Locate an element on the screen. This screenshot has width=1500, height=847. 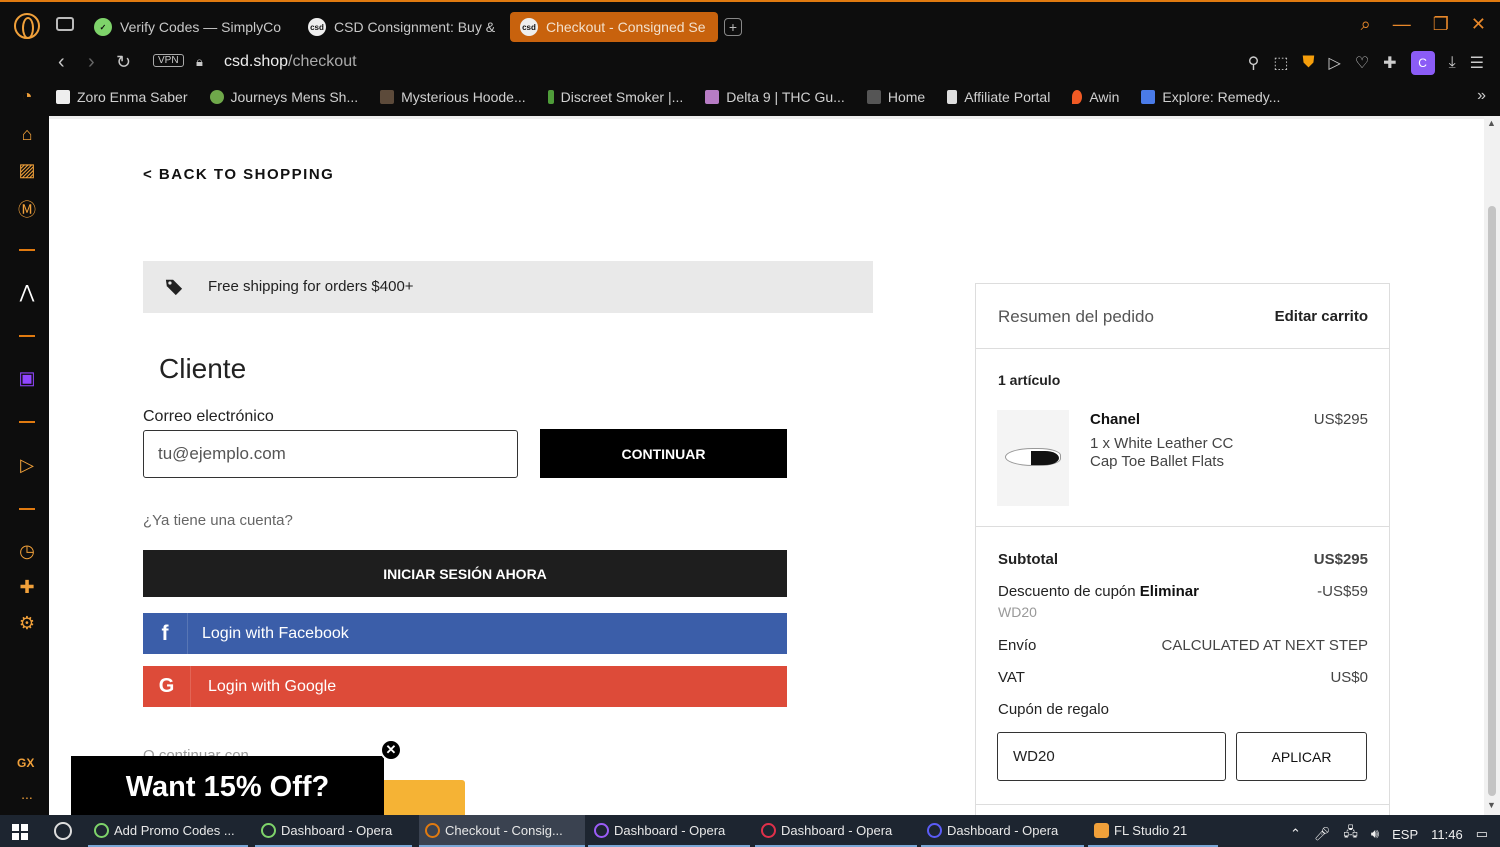
m-icon: Ⓜ is located at coordinates (27, 209).